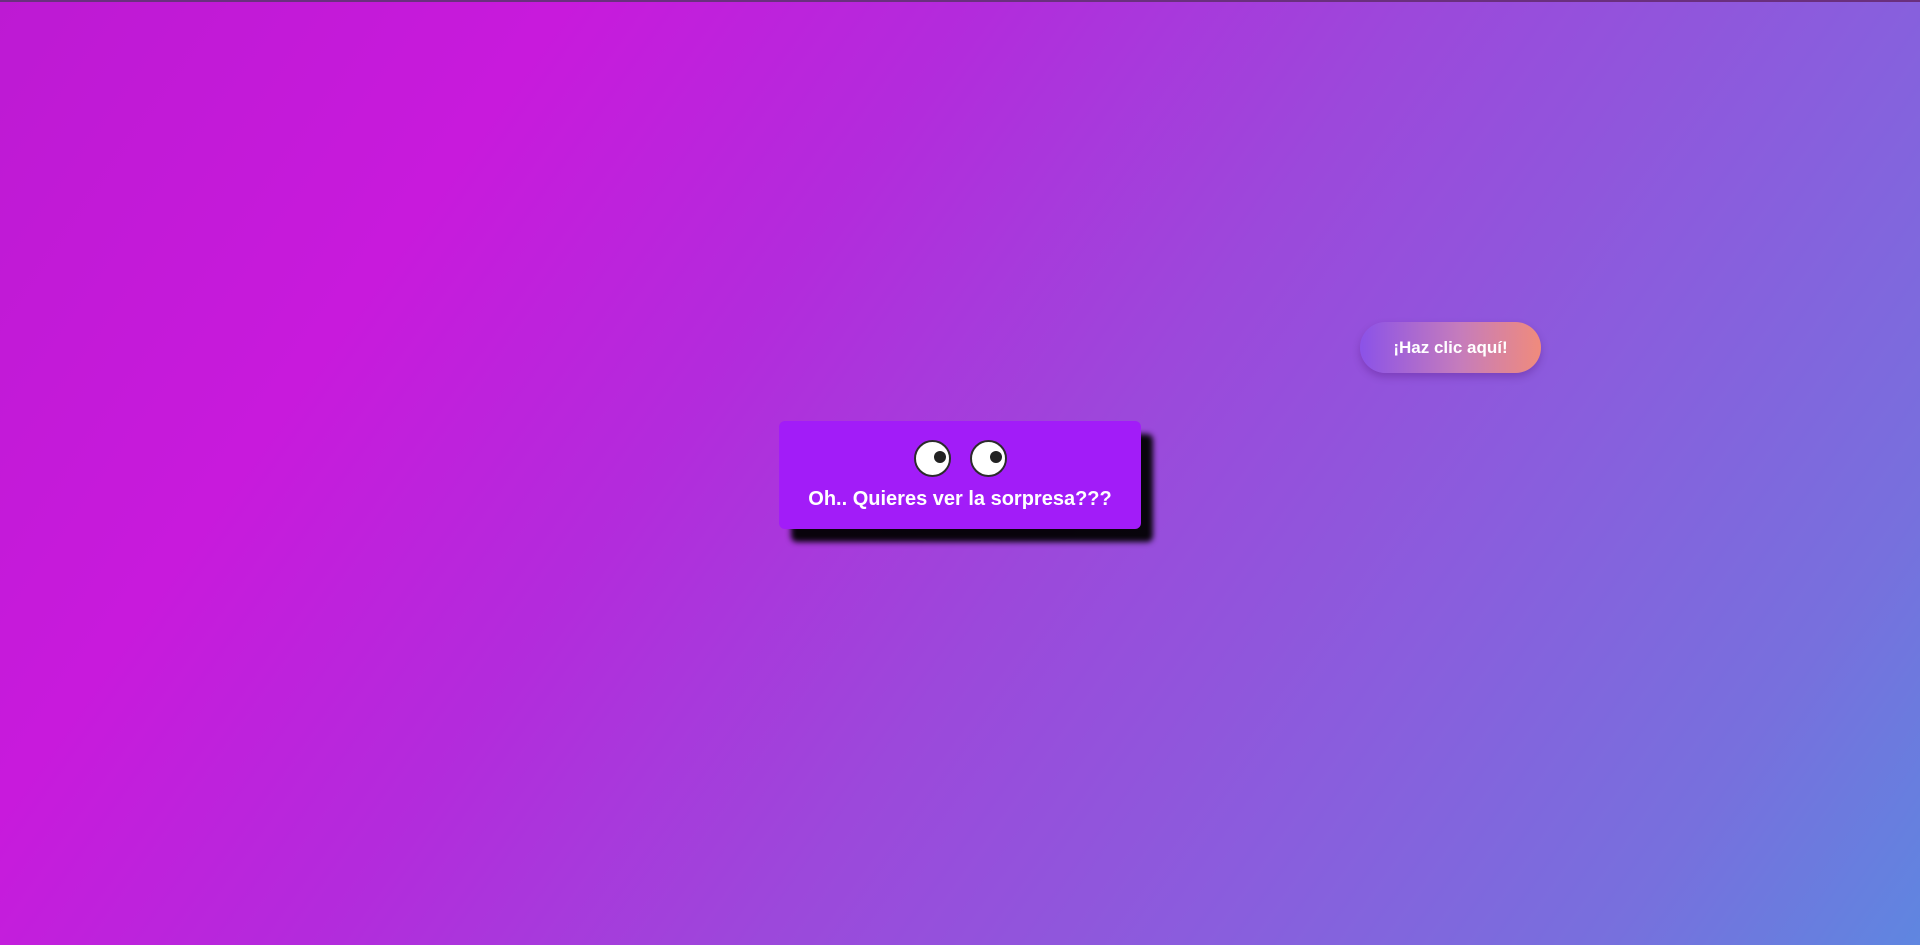 The height and width of the screenshot is (945, 1920). What do you see at coordinates (988, 458) in the screenshot?
I see `right-eye-icon` at bounding box center [988, 458].